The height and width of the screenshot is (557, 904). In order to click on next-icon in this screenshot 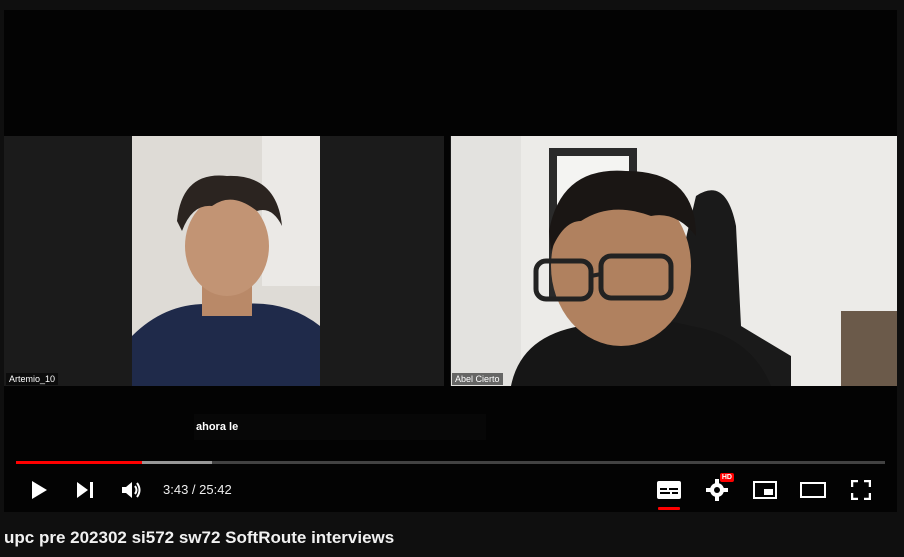, I will do `click(85, 490)`.